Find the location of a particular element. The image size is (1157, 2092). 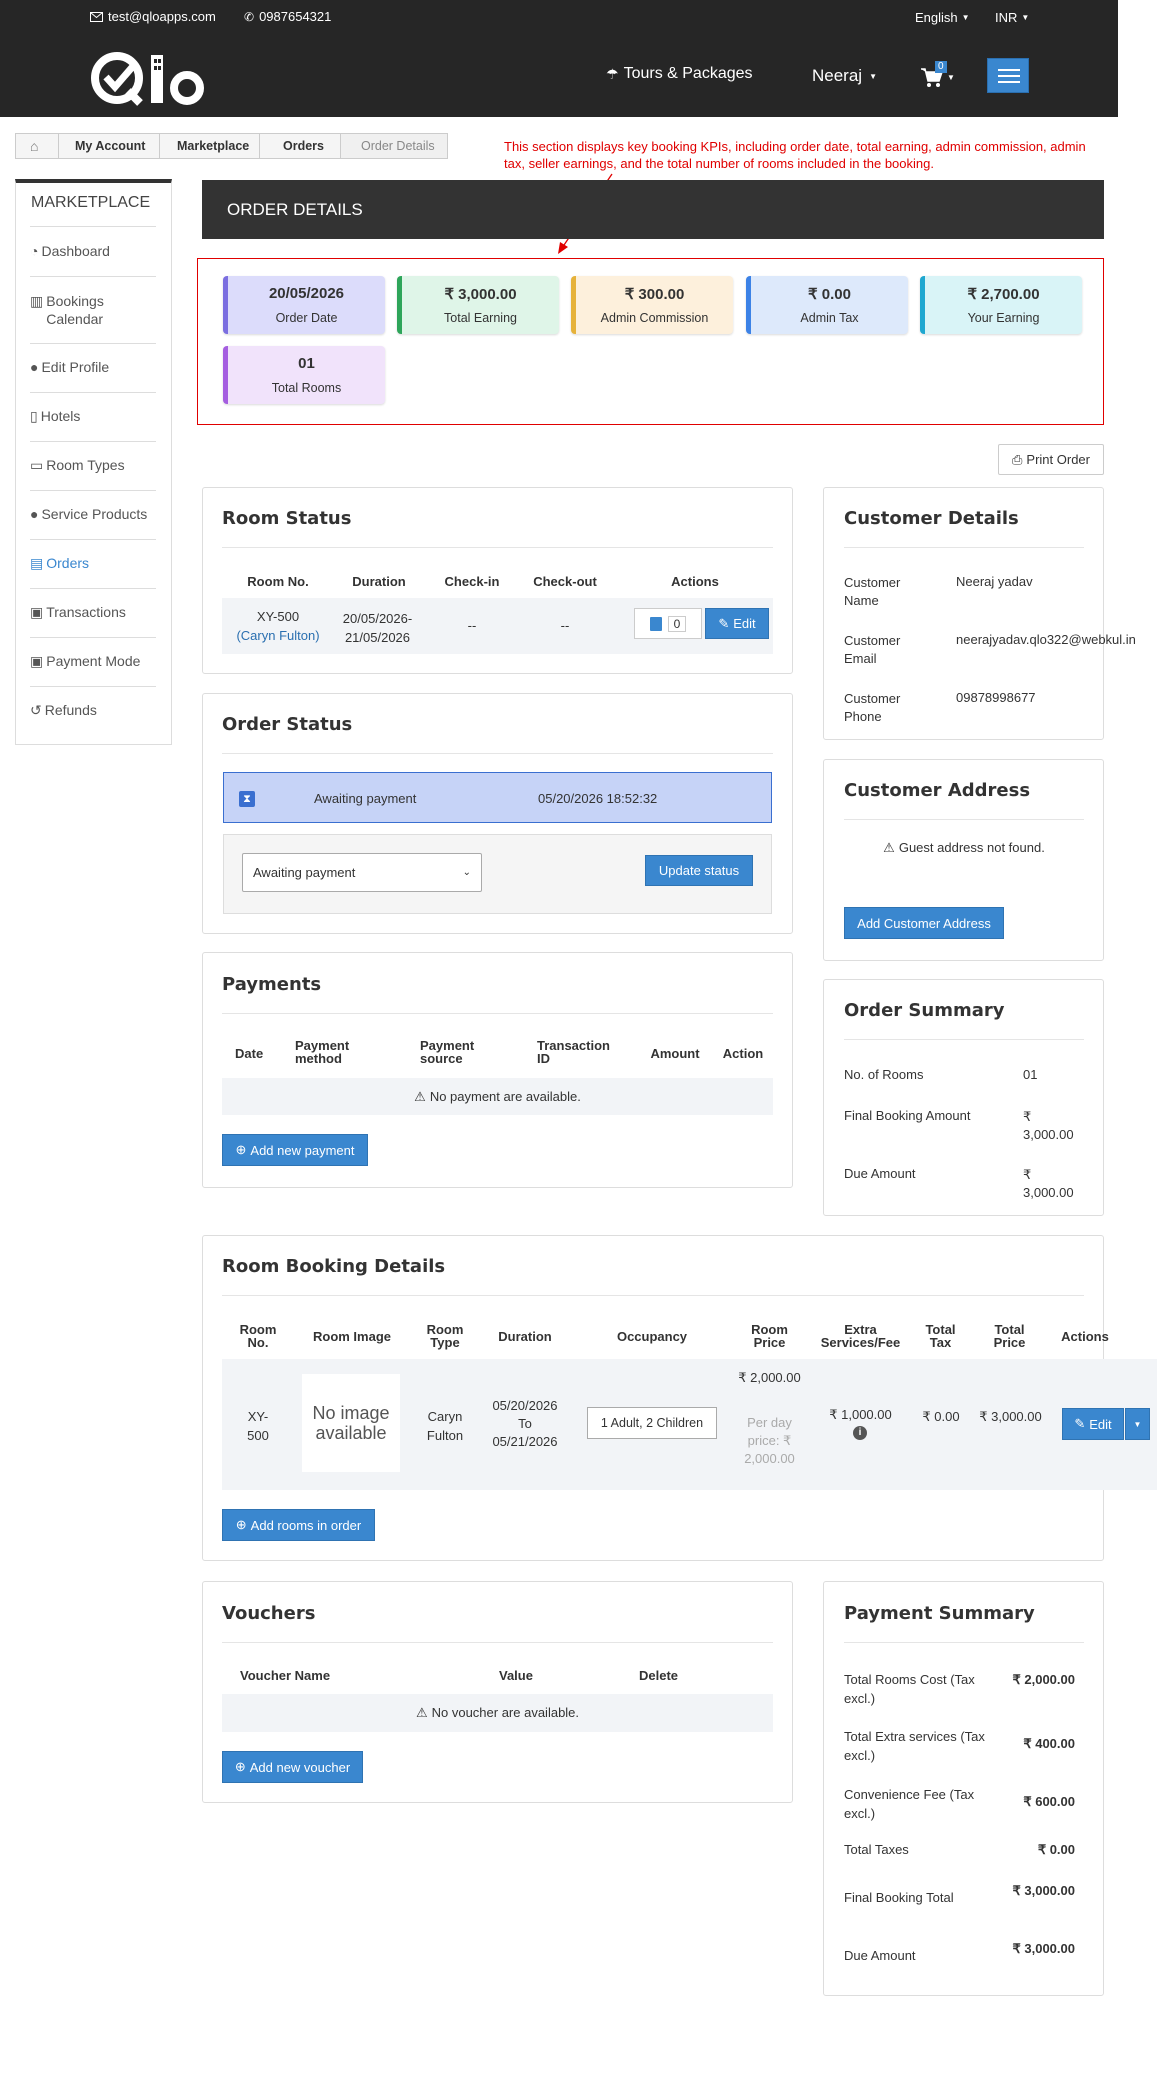

order-summary-title: Order Summary is located at coordinates (924, 1010).